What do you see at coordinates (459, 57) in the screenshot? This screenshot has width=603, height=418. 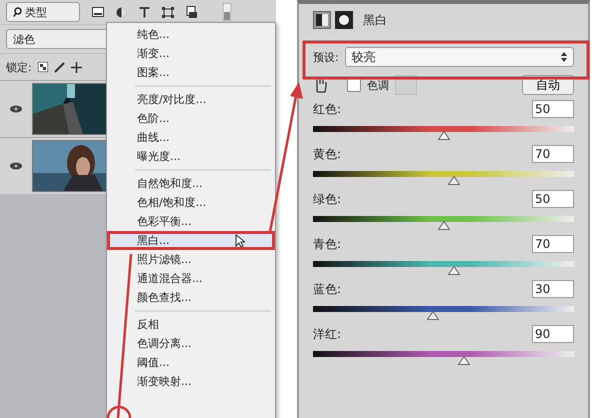 I see `preset-select: 较亮` at bounding box center [459, 57].